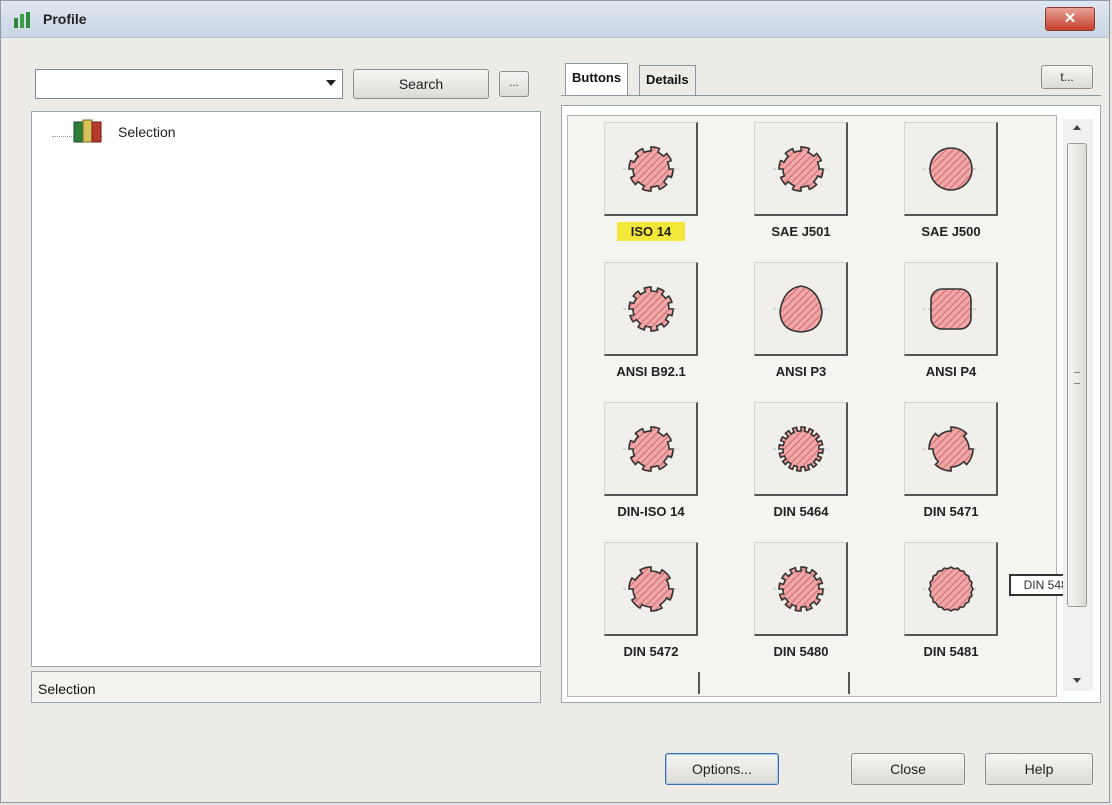  Describe the element at coordinates (147, 132) in the screenshot. I see `tree-item-selection: Selection` at that location.